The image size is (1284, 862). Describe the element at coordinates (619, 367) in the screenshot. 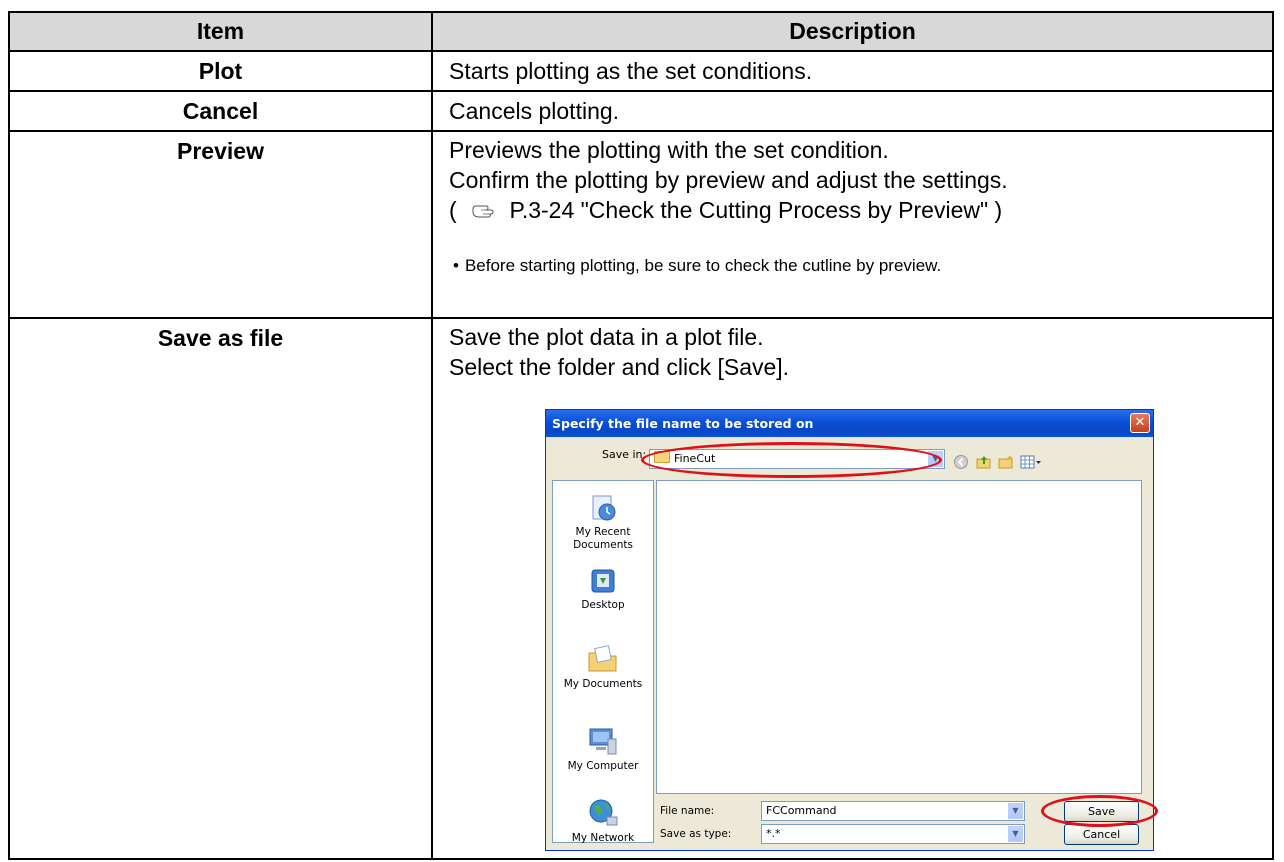

I see `save-line-2: Select the folder and click [Save].` at that location.